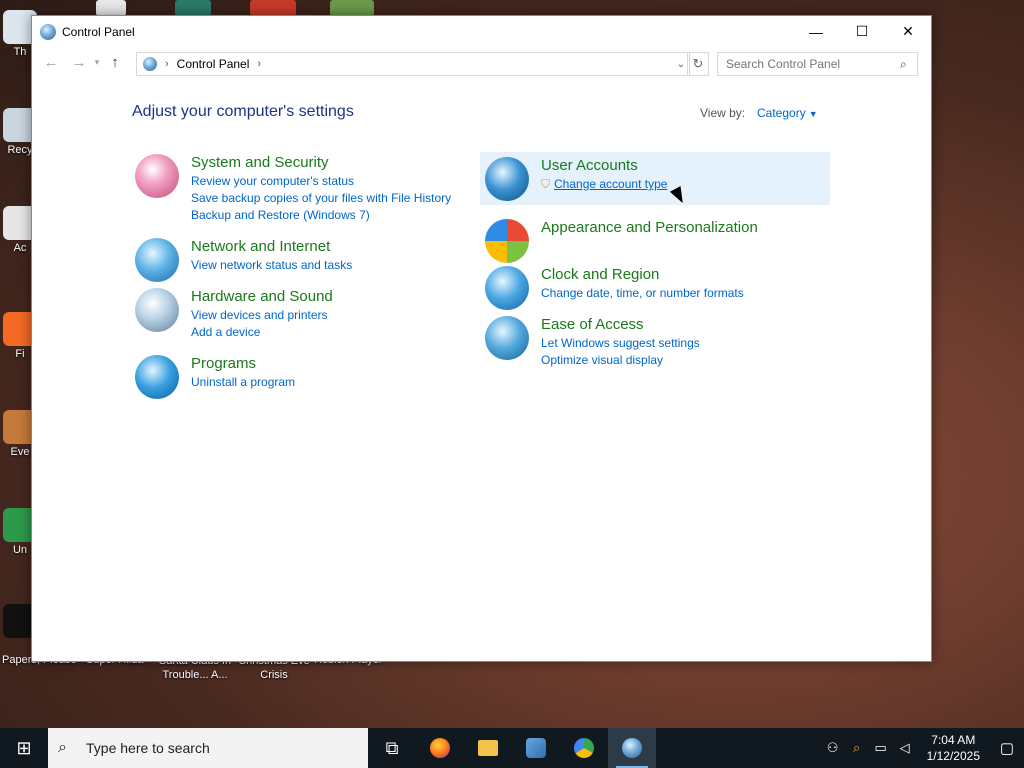  Describe the element at coordinates (953, 740) in the screenshot. I see `clock-time: 7:04 AM` at that location.